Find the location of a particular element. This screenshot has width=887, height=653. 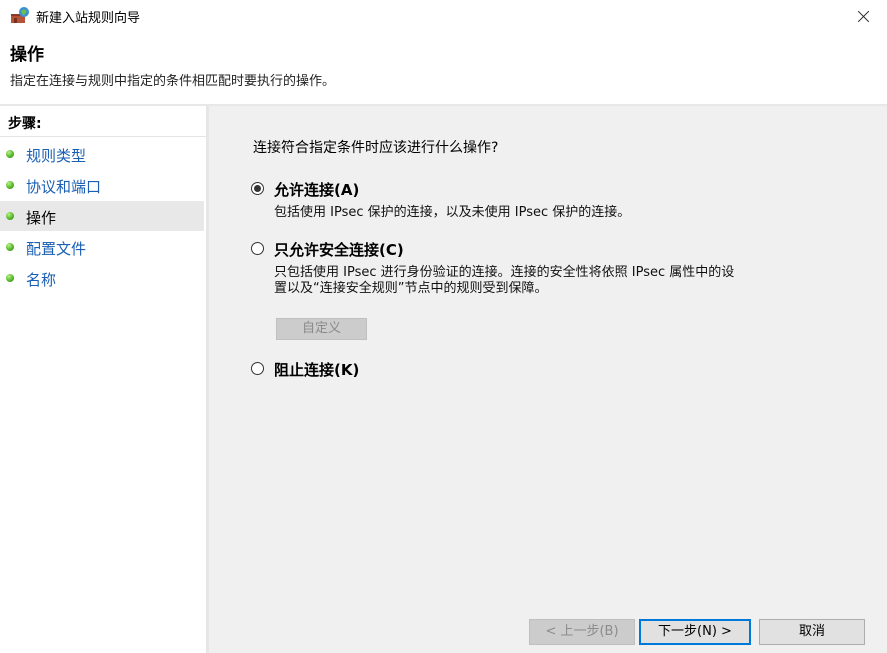

sidebar-item-label: 规则类型 is located at coordinates (56, 155).